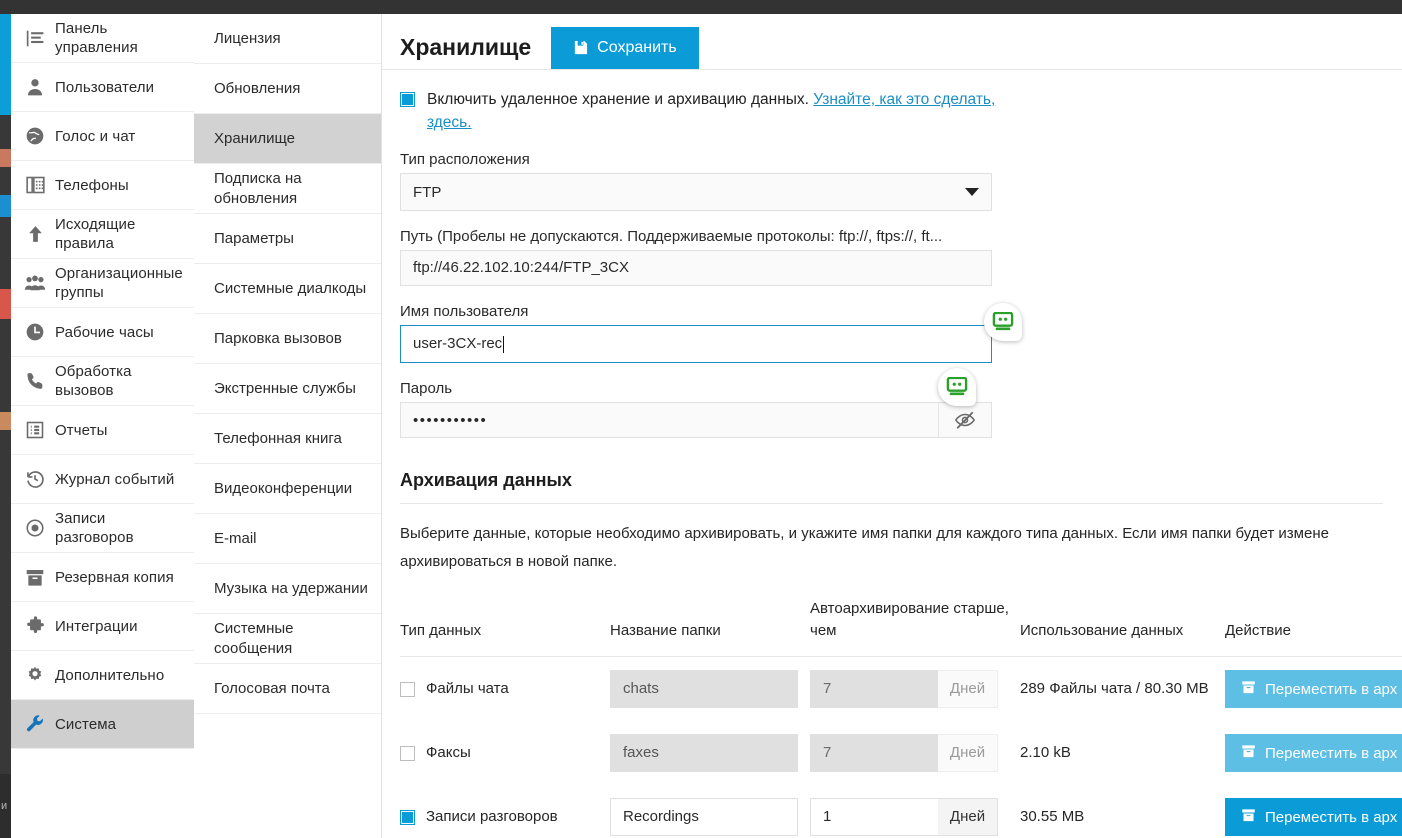  Describe the element at coordinates (505, 627) in the screenshot. I see `column-header-type: Тип данных` at that location.